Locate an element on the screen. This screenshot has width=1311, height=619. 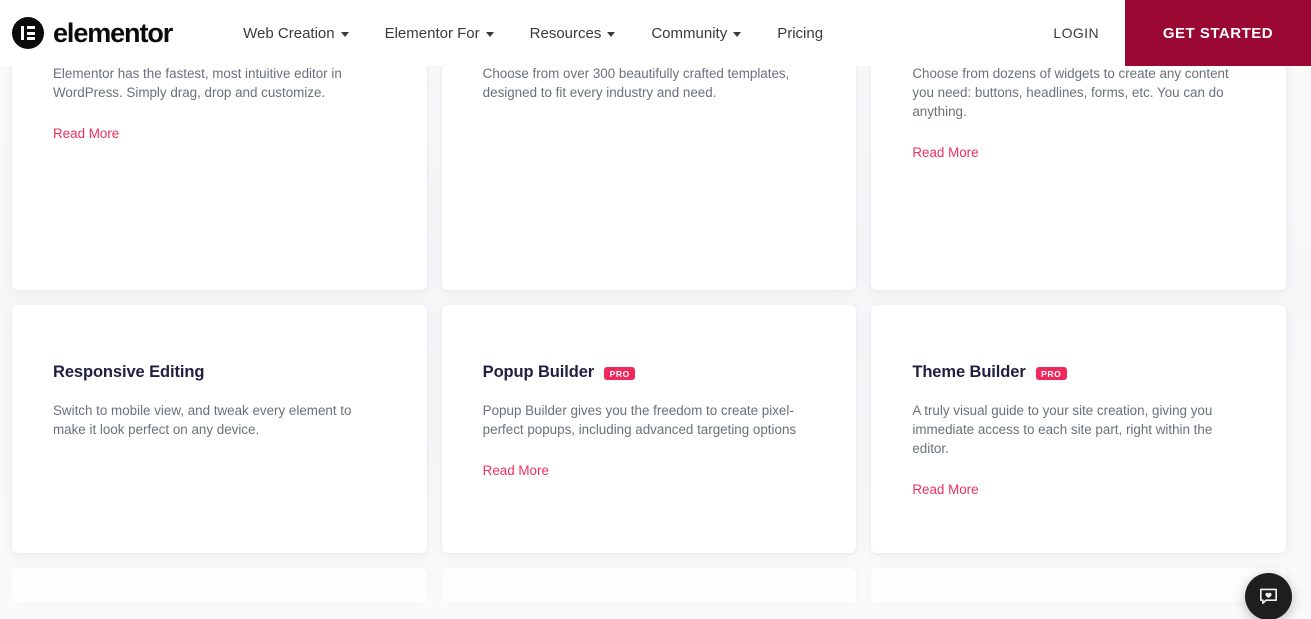
nav-item-pricing: Pricing is located at coordinates (800, 33).